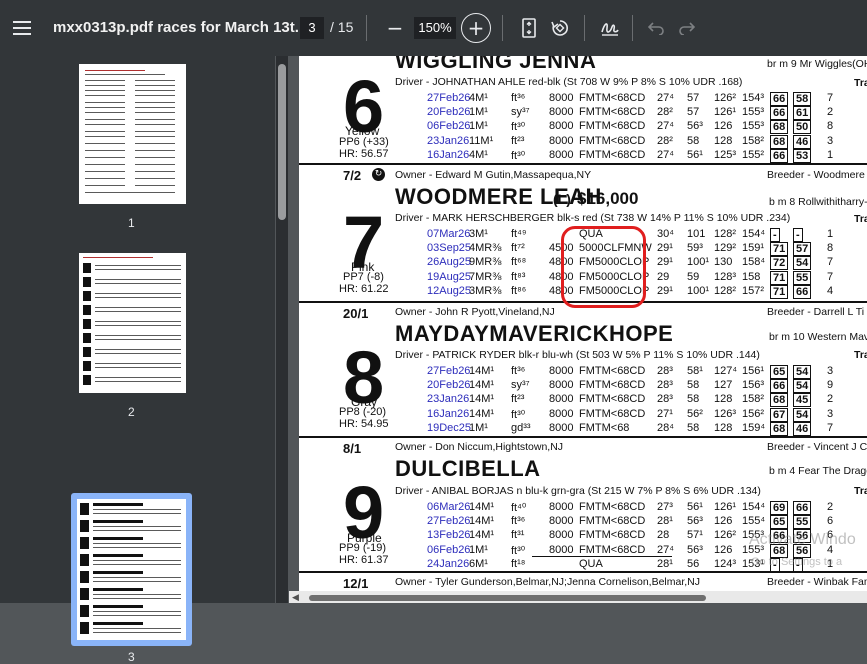 Image resolution: width=867 pixels, height=664 pixels. What do you see at coordinates (830, 385) in the screenshot?
I see `race-pos: 9` at bounding box center [830, 385].